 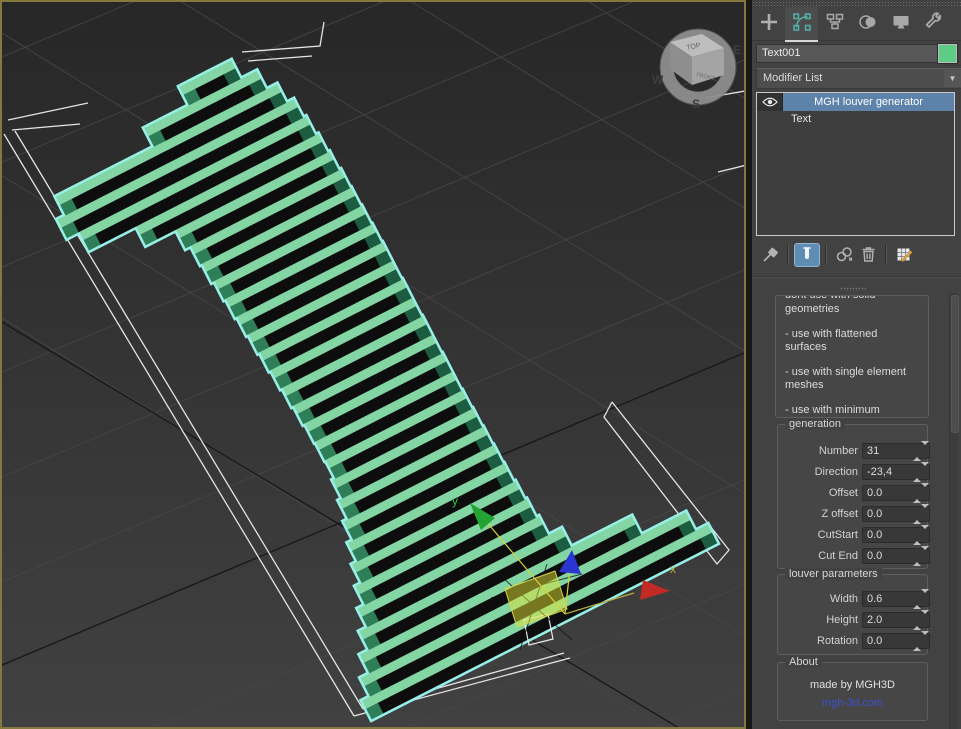 I want to click on about-group: About made by MGH3D mgh-3d.com, so click(x=852, y=688).